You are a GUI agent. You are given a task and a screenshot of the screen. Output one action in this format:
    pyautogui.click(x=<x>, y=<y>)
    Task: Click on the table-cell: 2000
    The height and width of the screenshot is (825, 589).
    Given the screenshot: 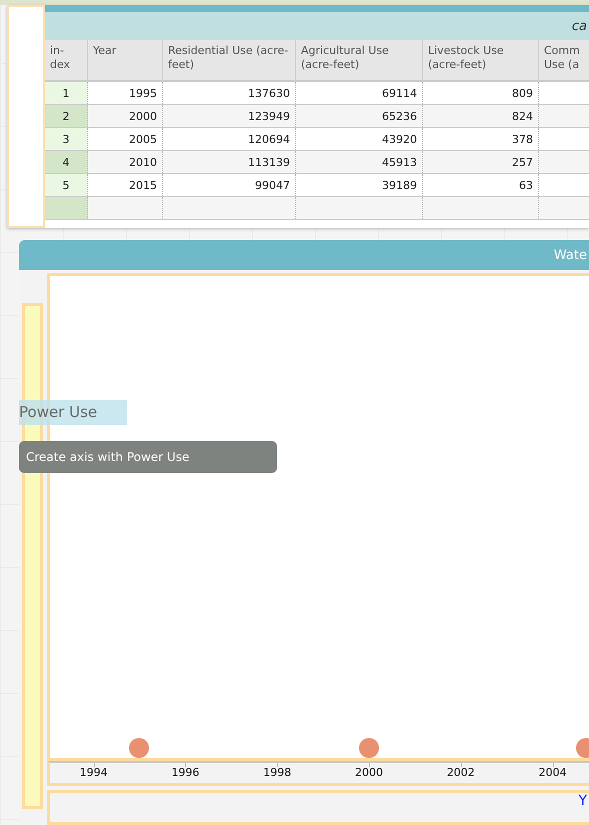 What is the action you would take?
    pyautogui.click(x=125, y=116)
    